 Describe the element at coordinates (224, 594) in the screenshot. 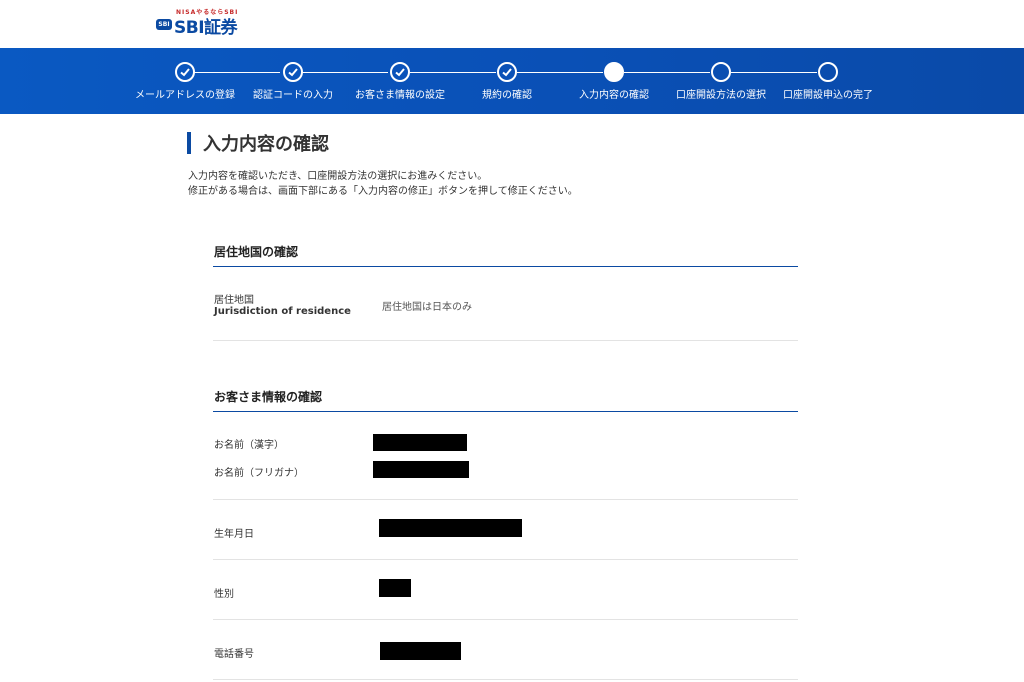

I see `gender-label: 性別` at that location.